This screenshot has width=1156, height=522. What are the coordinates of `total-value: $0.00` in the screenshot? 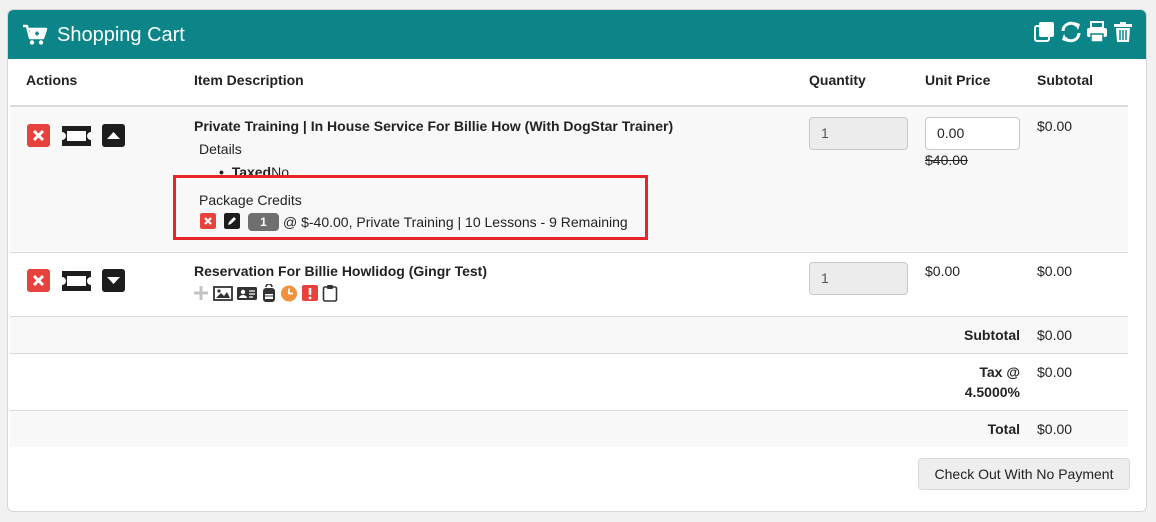 It's located at (1055, 429).